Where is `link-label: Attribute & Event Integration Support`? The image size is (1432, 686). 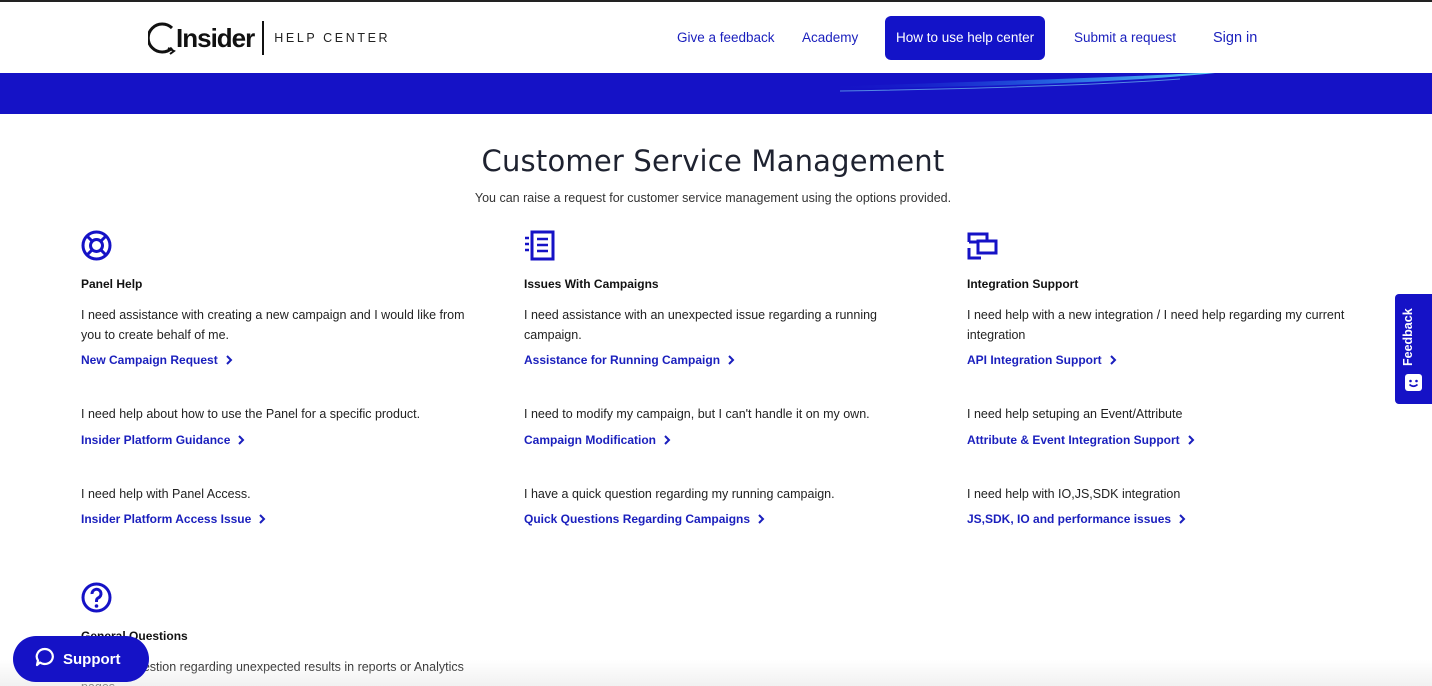 link-label: Attribute & Event Integration Support is located at coordinates (1073, 440).